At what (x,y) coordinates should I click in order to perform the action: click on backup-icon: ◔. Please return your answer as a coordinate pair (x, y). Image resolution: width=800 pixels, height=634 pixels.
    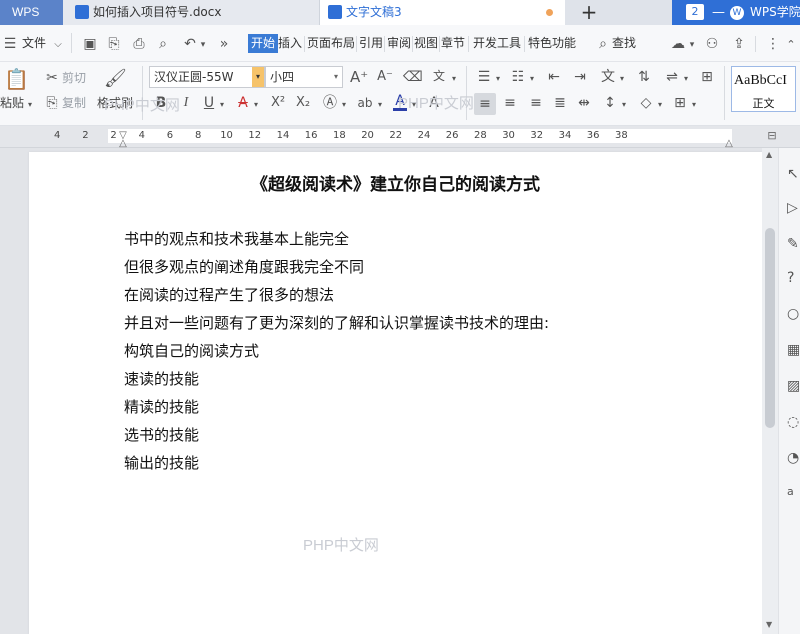
    Looking at the image, I should click on (793, 458).